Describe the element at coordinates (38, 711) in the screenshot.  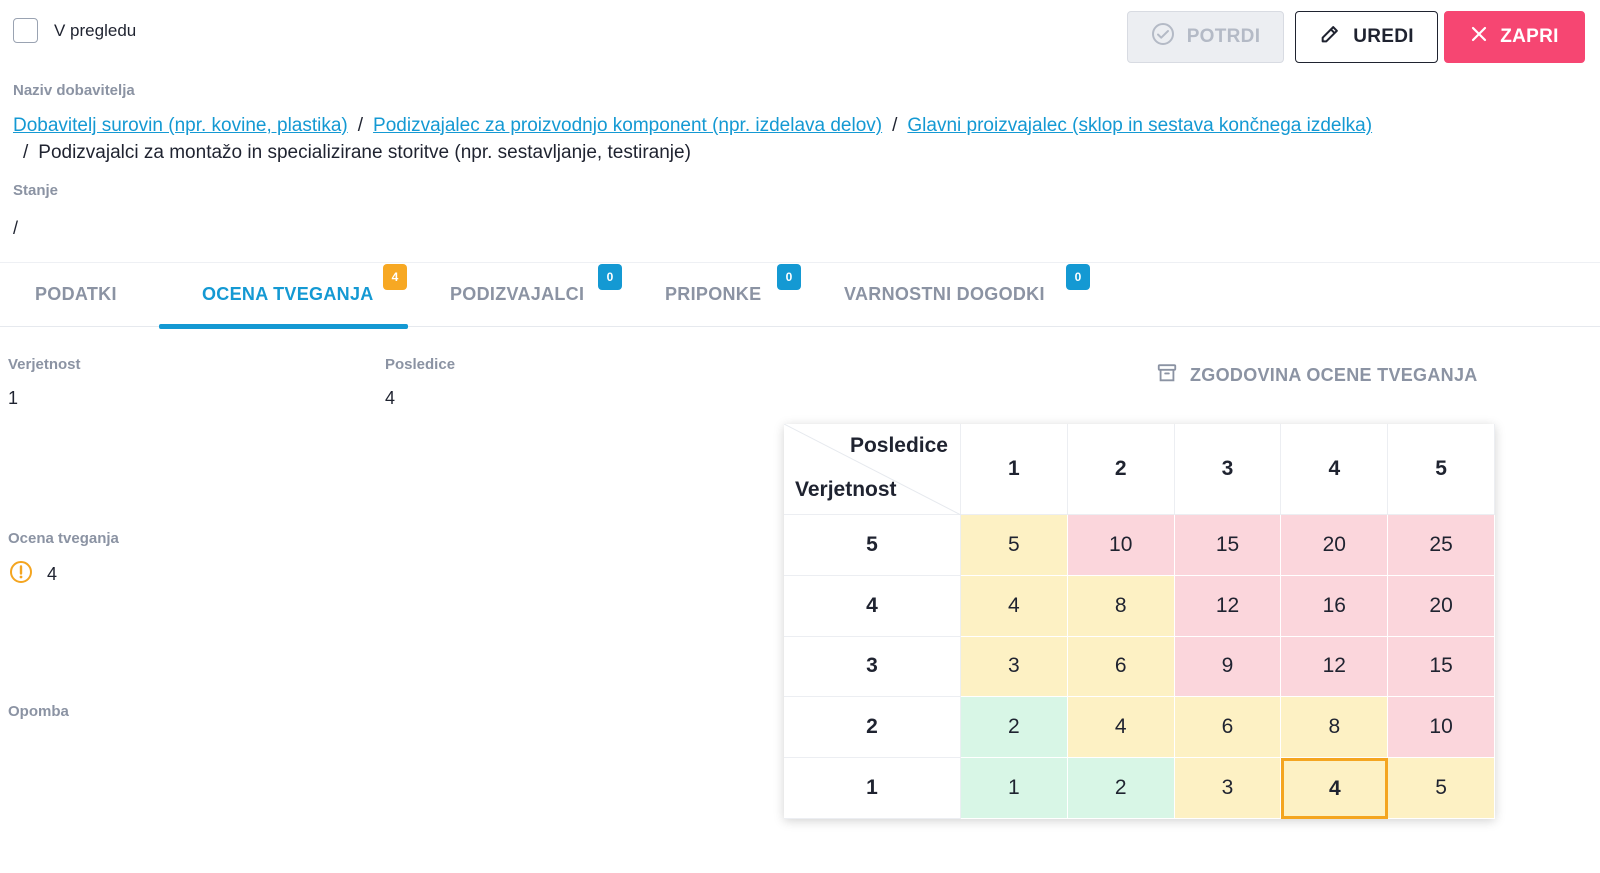
I see `note-label: Opomba` at that location.